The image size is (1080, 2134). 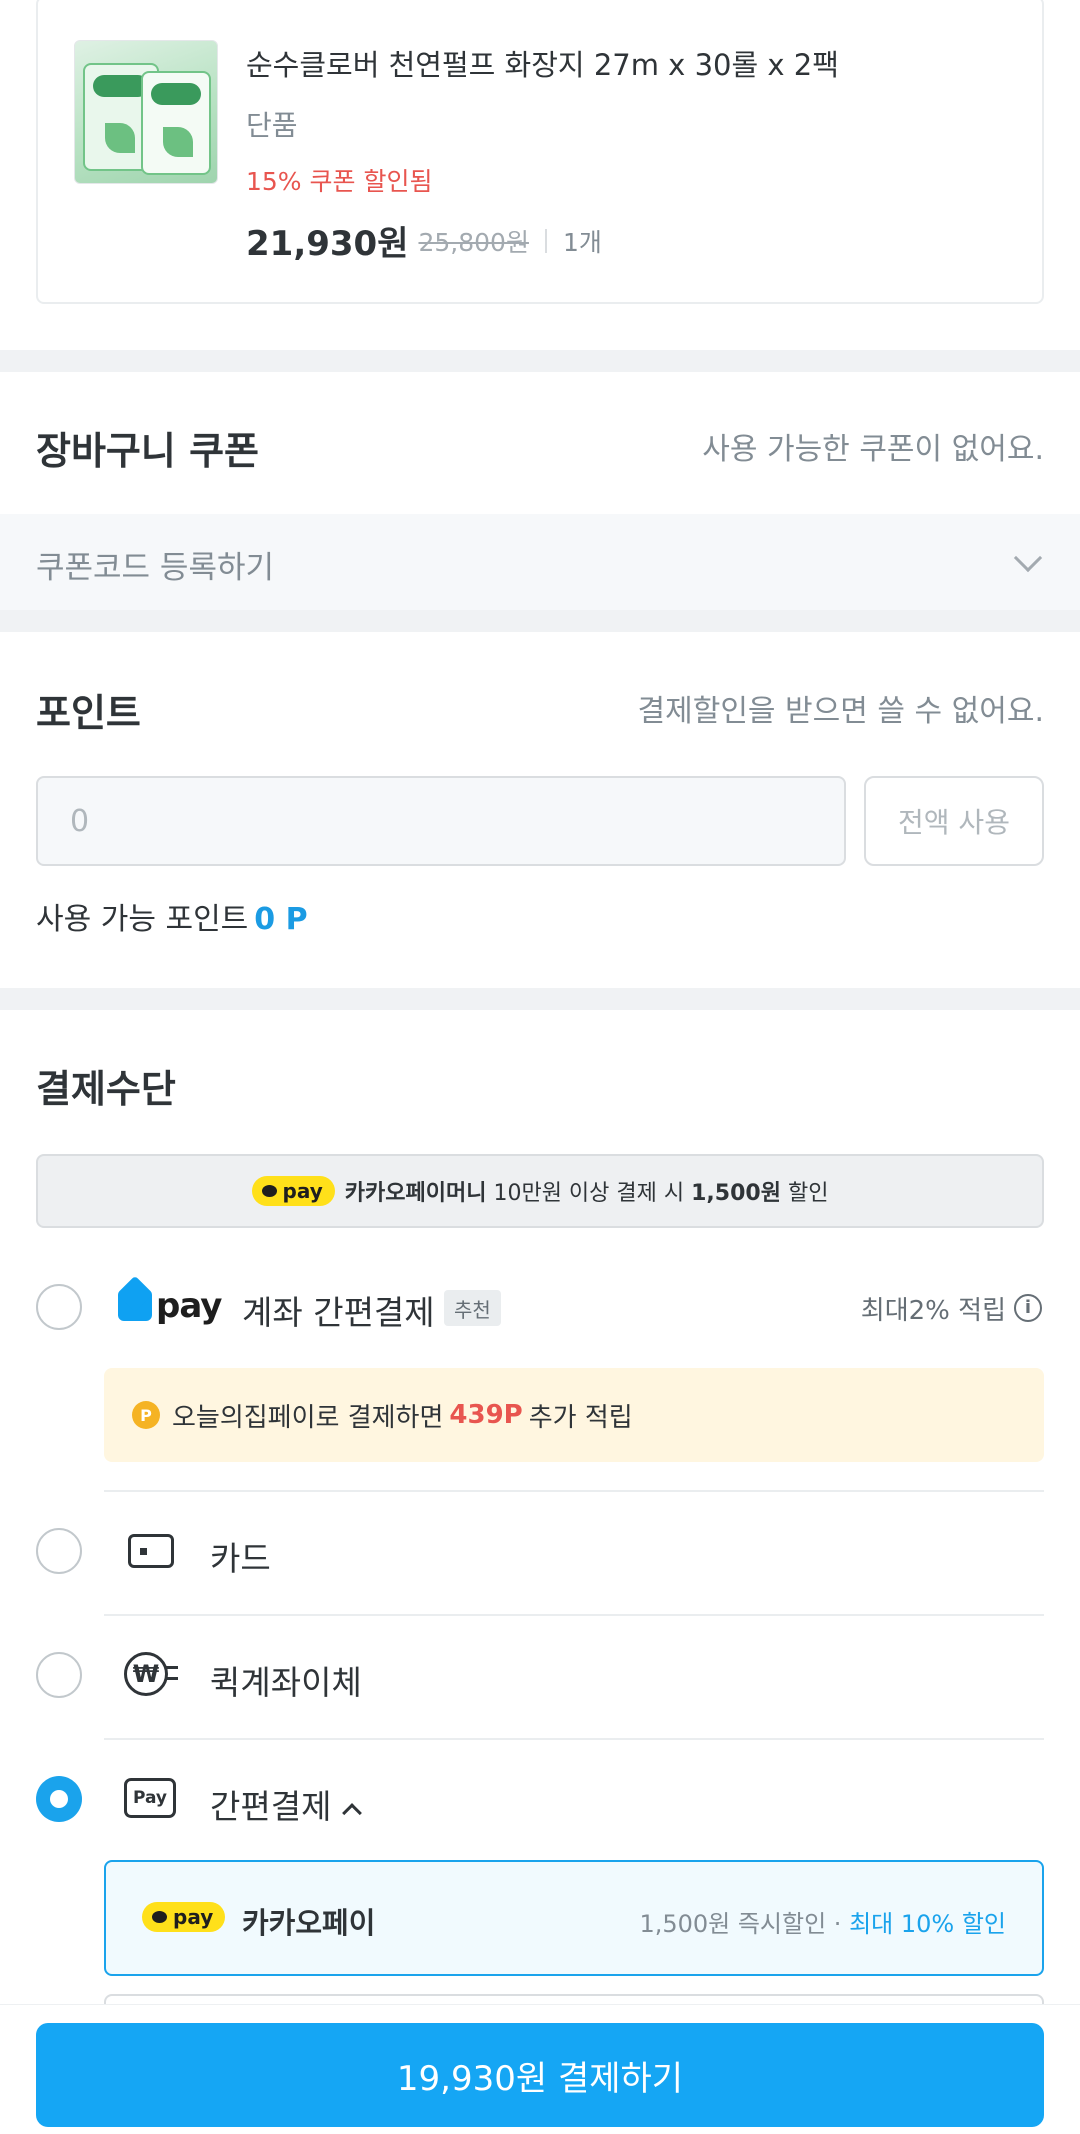 I want to click on points-title: 포인트, so click(x=88, y=713).